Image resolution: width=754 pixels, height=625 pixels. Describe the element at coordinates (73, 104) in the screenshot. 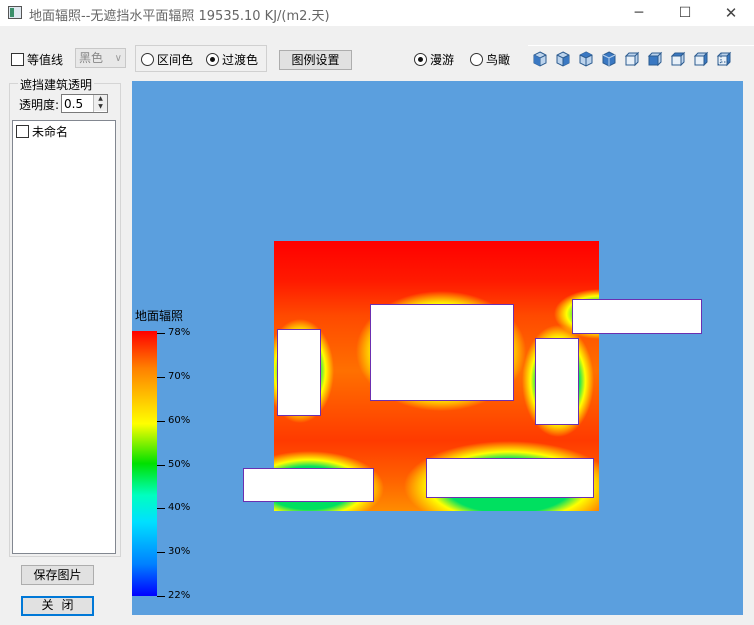

I see `transparency-value: 0.5` at that location.